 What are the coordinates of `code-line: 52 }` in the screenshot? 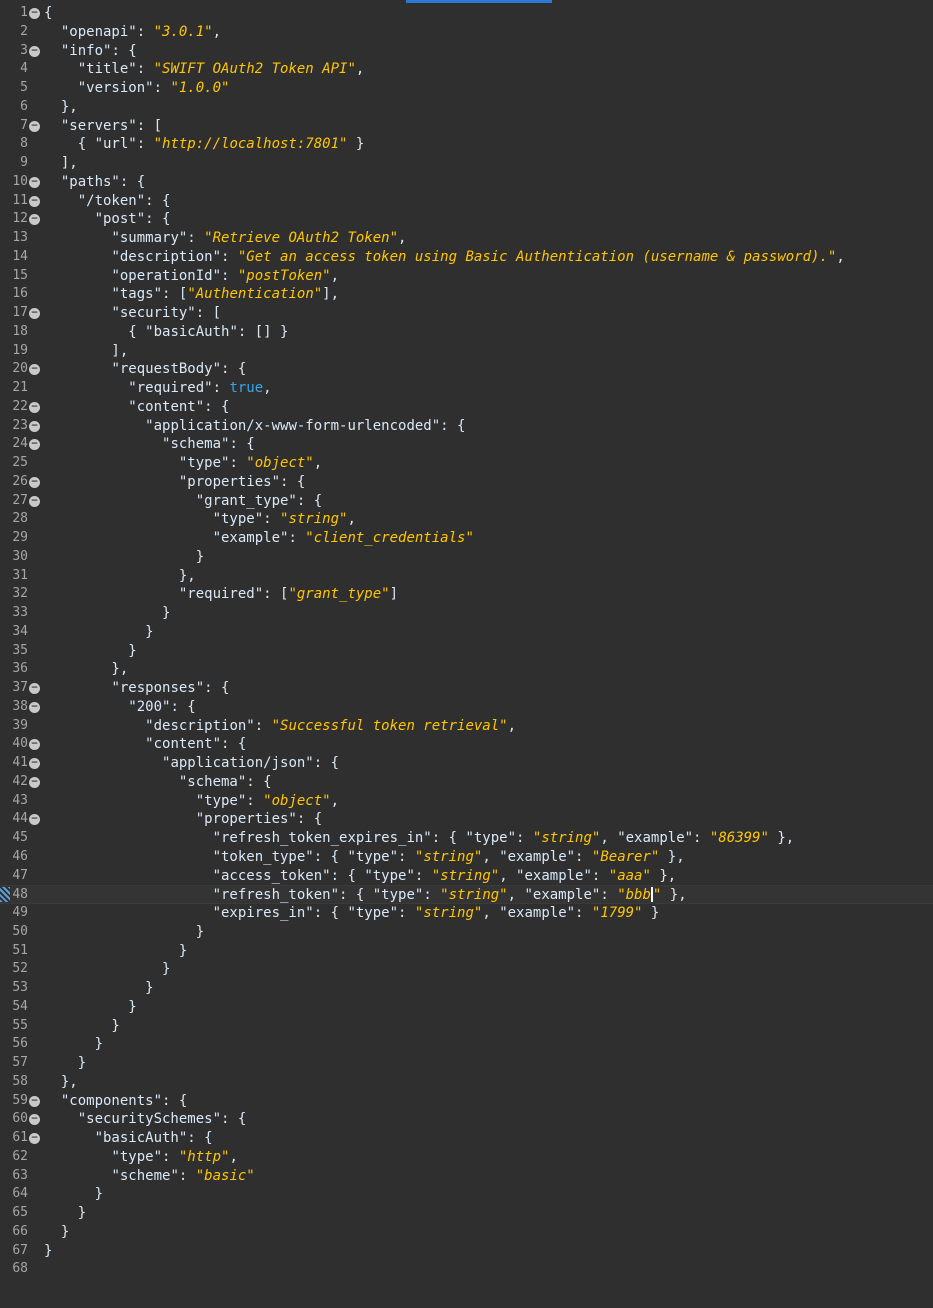 It's located at (466, 969).